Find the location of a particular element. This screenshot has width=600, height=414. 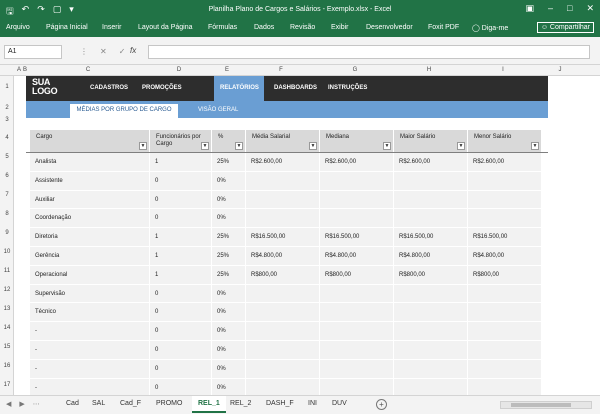

column-header: I is located at coordinates (503, 70).